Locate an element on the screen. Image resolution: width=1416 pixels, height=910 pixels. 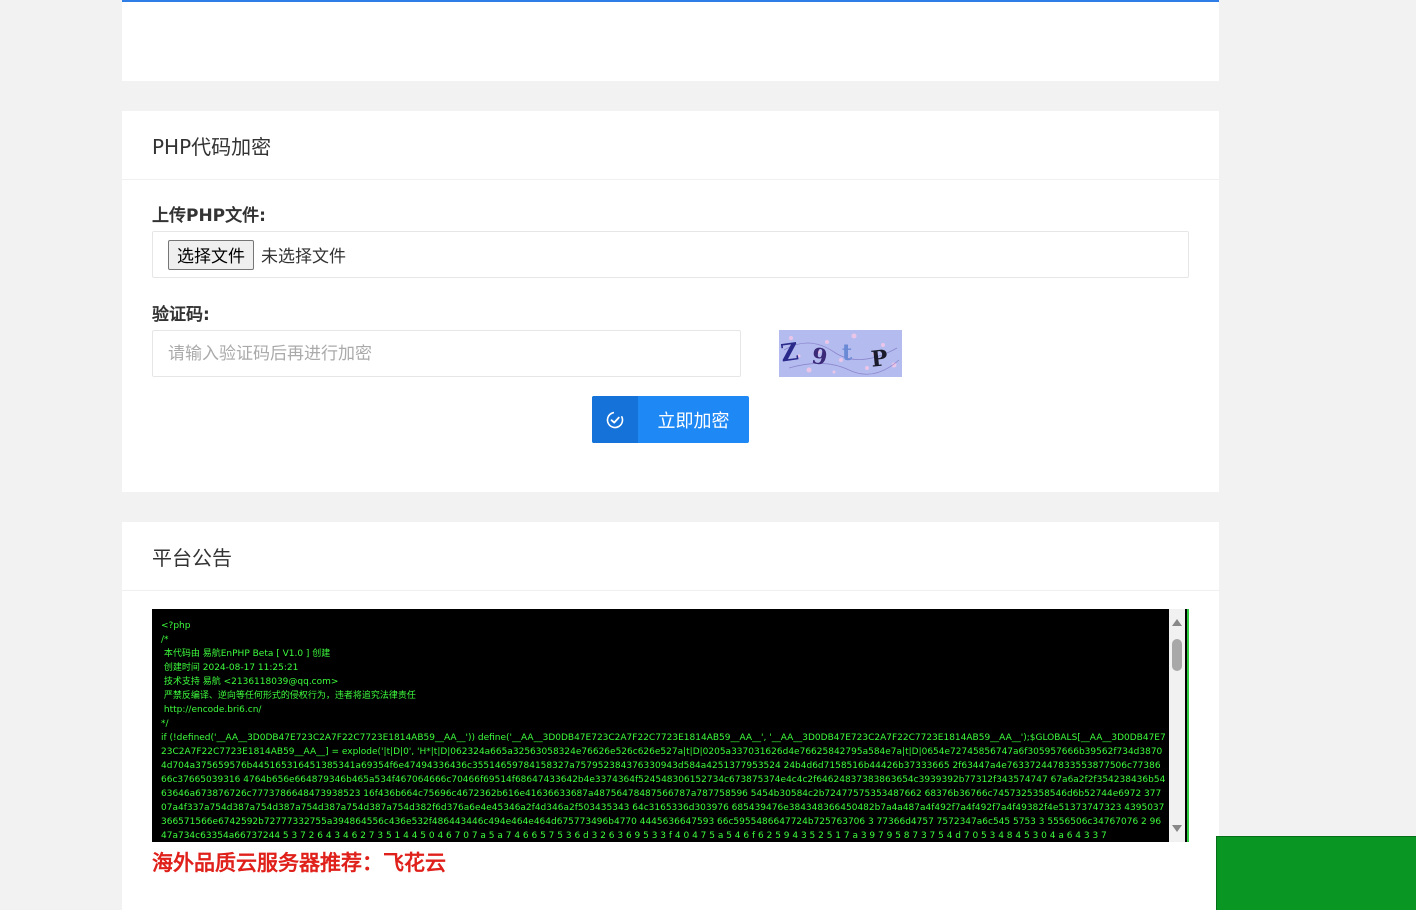
notice-panel-title: 平台公告 is located at coordinates (670, 556).